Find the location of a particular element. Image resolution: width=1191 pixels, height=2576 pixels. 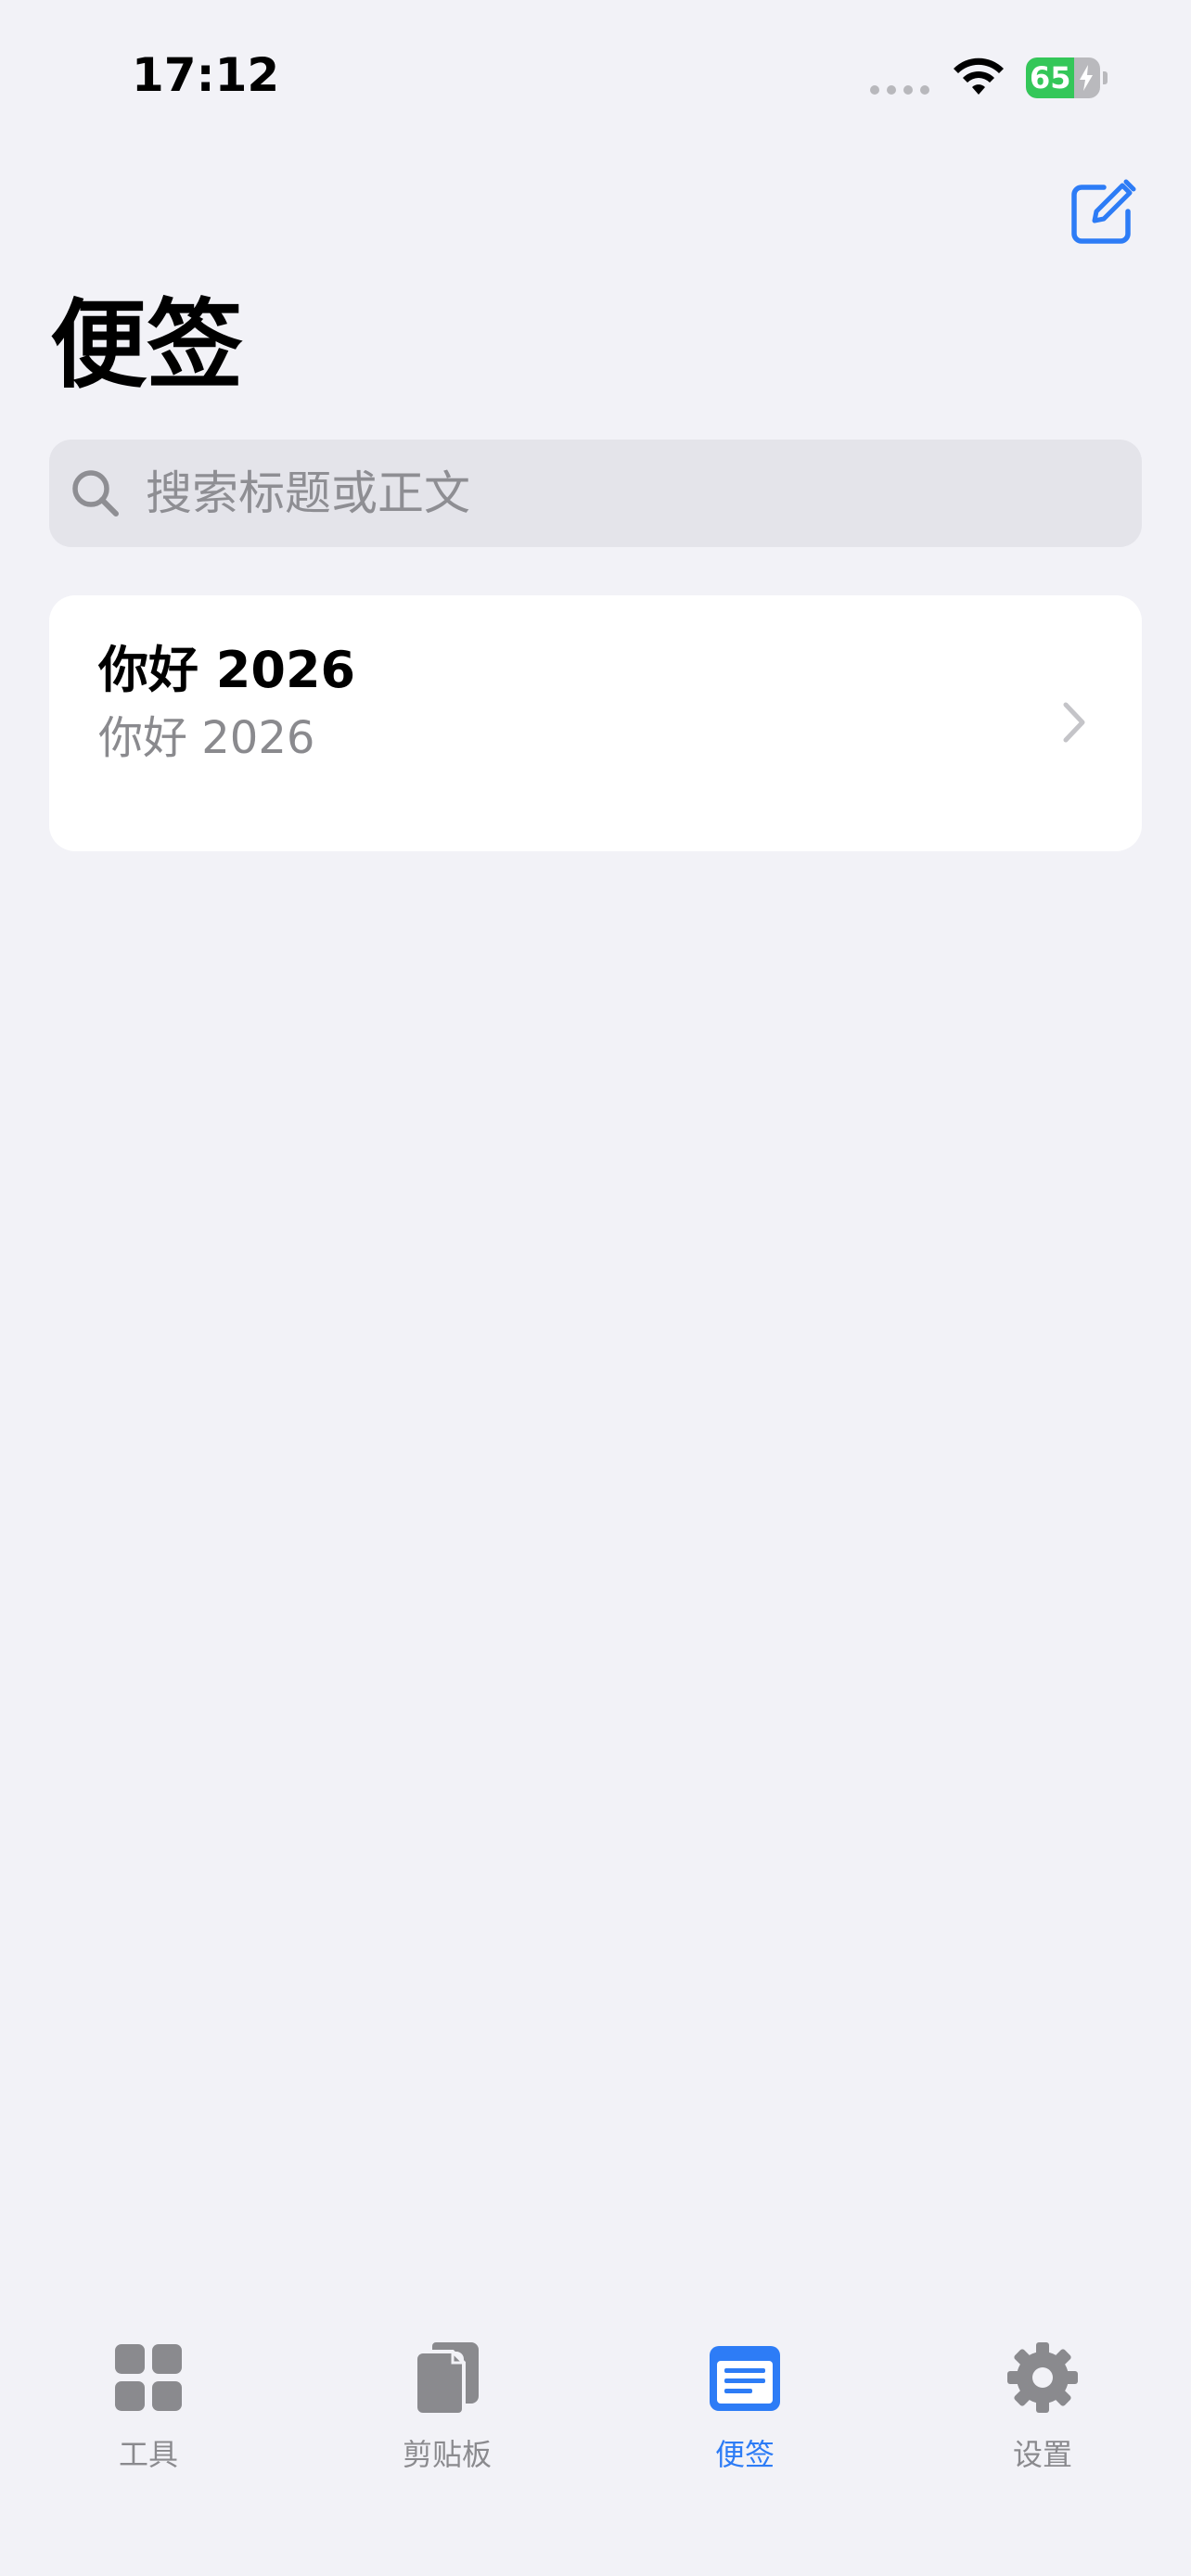

grid-icon is located at coordinates (148, 2378).